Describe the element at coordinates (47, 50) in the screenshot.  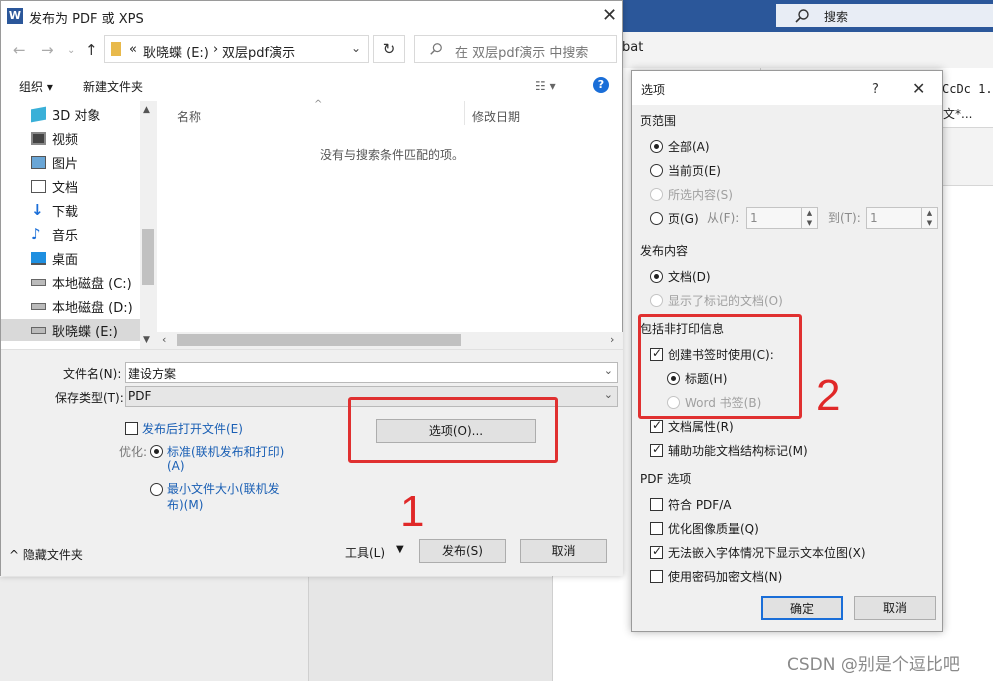
I see `forward-arrow-icon: →` at that location.